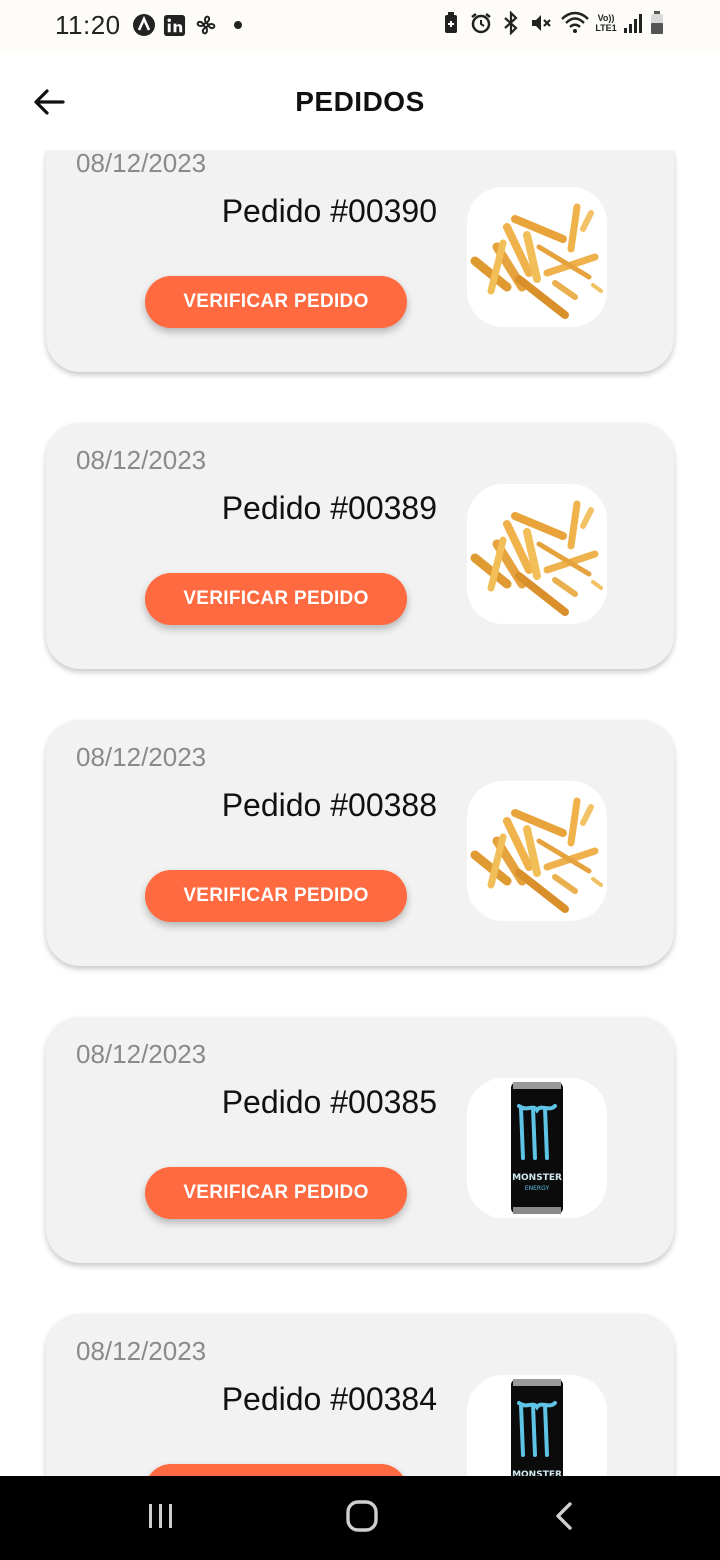  What do you see at coordinates (329, 1102) in the screenshot?
I see `order-title: Pedido #00385` at bounding box center [329, 1102].